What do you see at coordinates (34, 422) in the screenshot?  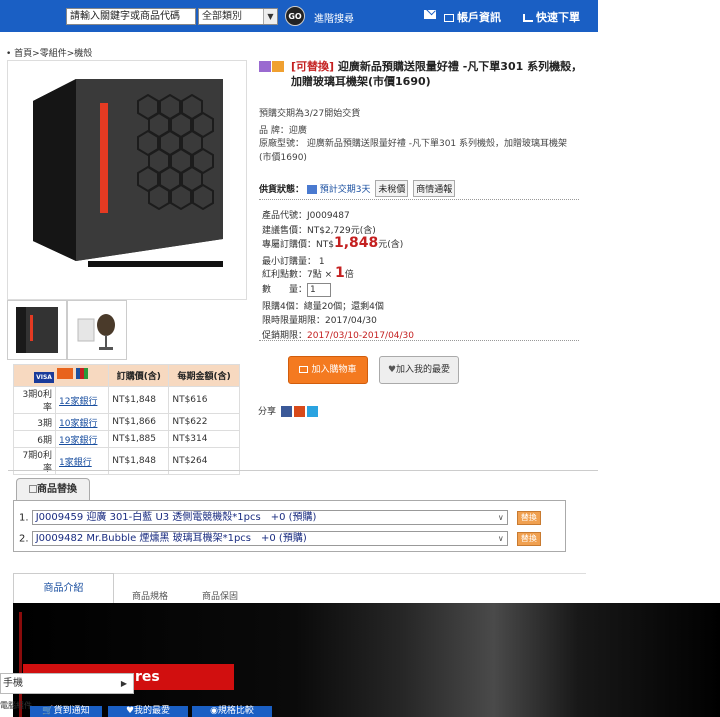 I see `installment-label: 3期` at bounding box center [34, 422].